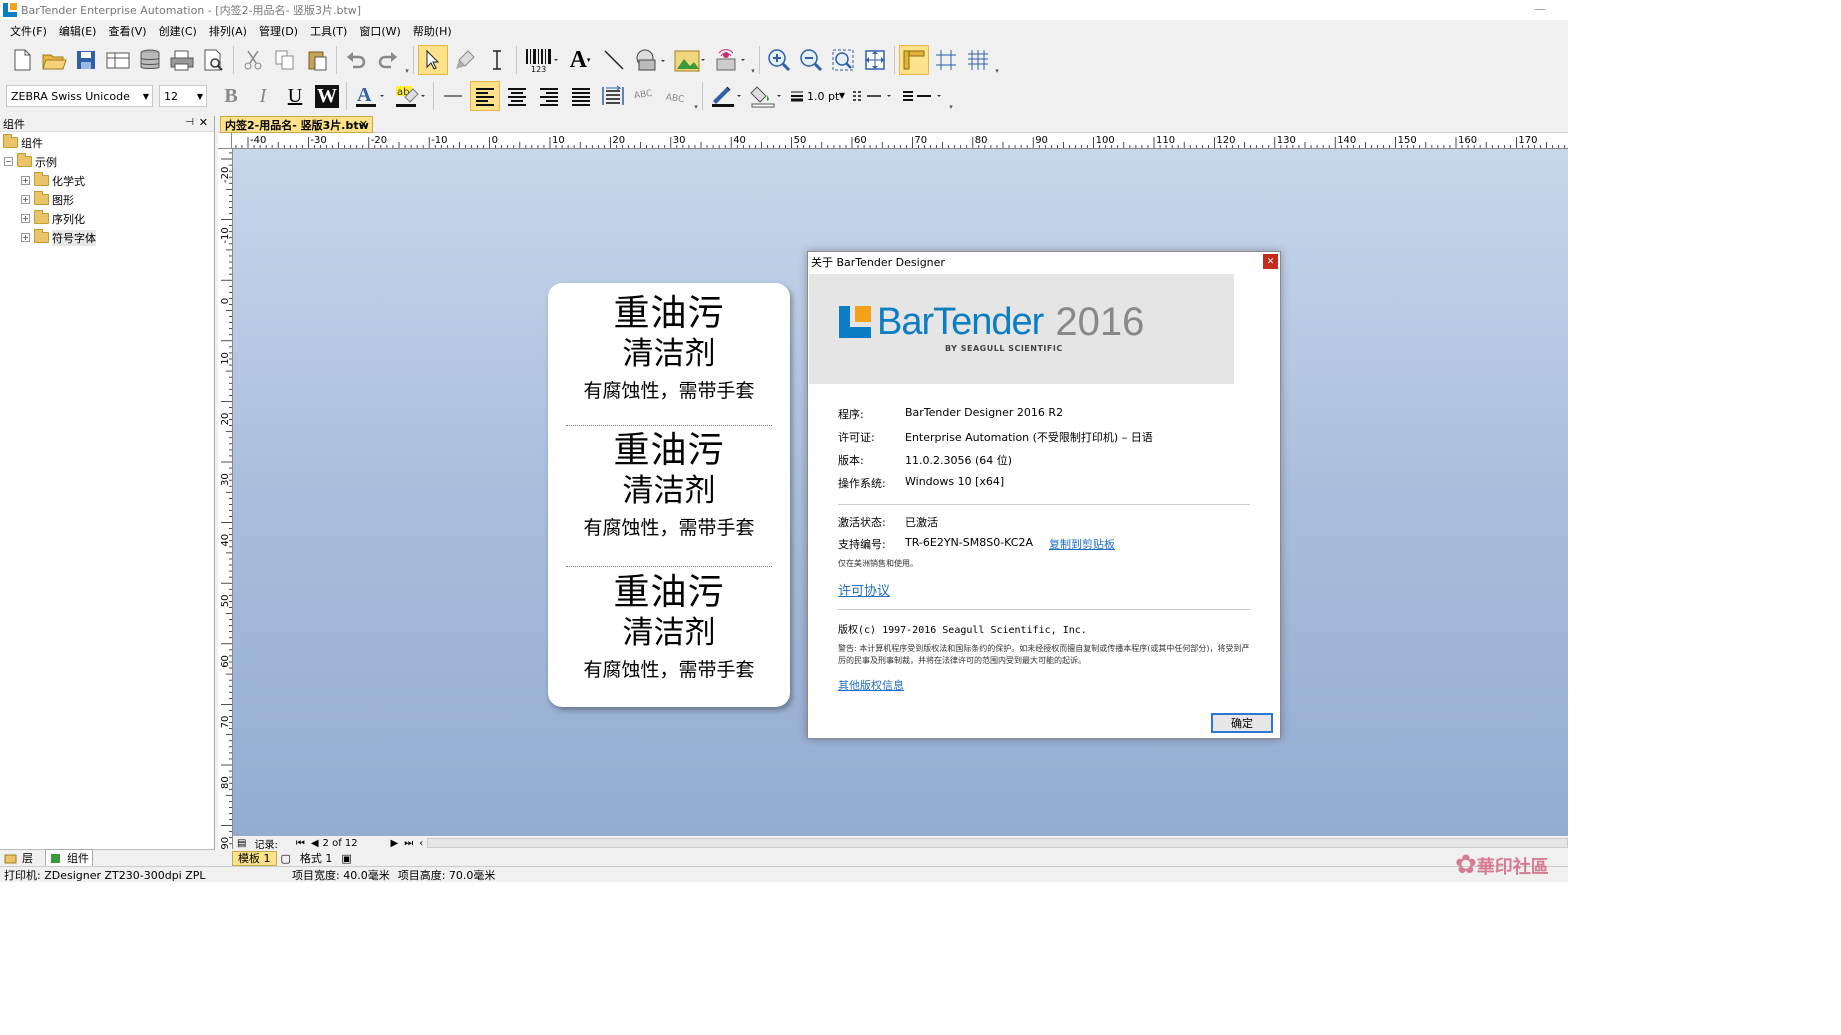  I want to click on next-record-icon: ▶, so click(395, 843).